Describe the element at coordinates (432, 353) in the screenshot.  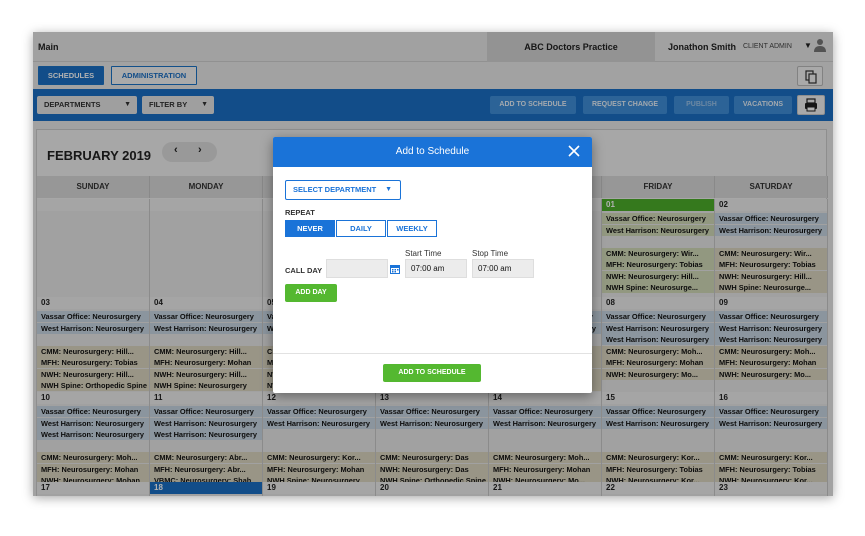
I see `modal-footer-divider` at that location.